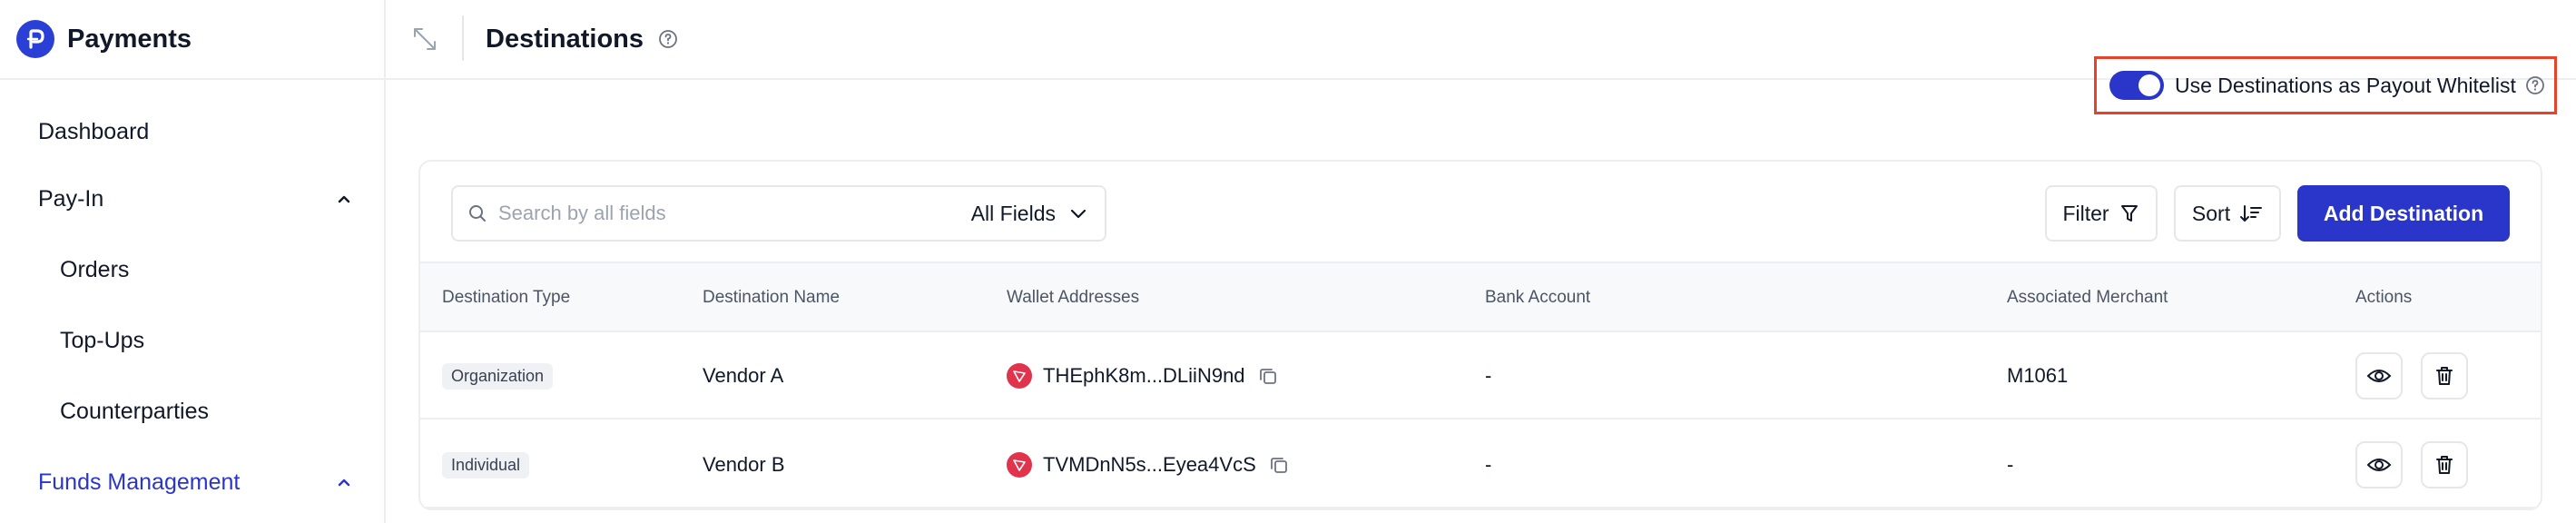 The height and width of the screenshot is (523, 2576). I want to click on column-header: Actions, so click(2384, 297).